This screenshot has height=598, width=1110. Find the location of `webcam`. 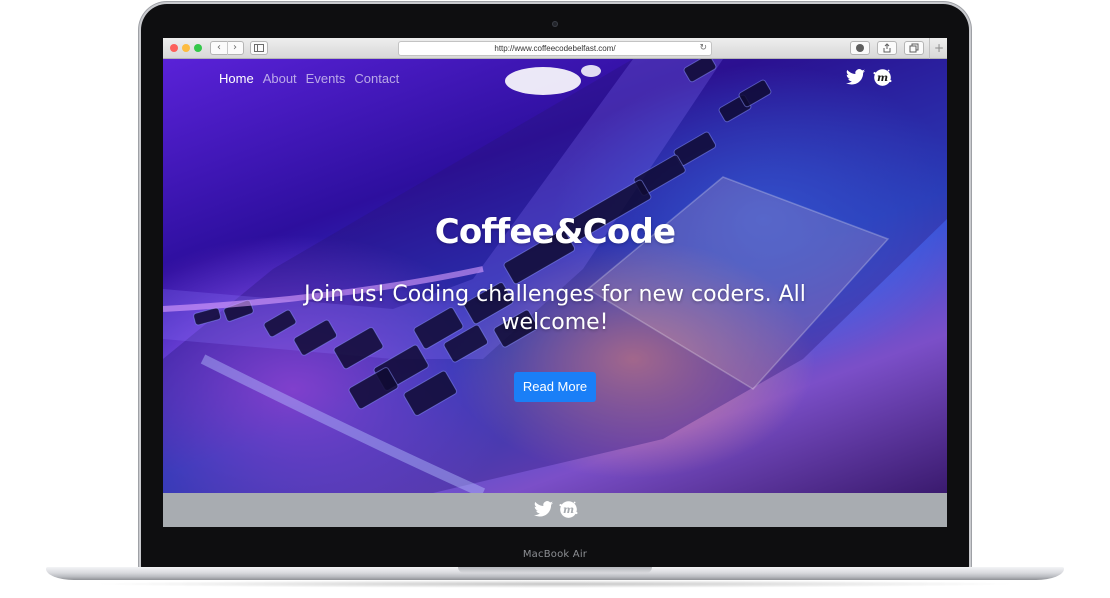

webcam is located at coordinates (555, 24).